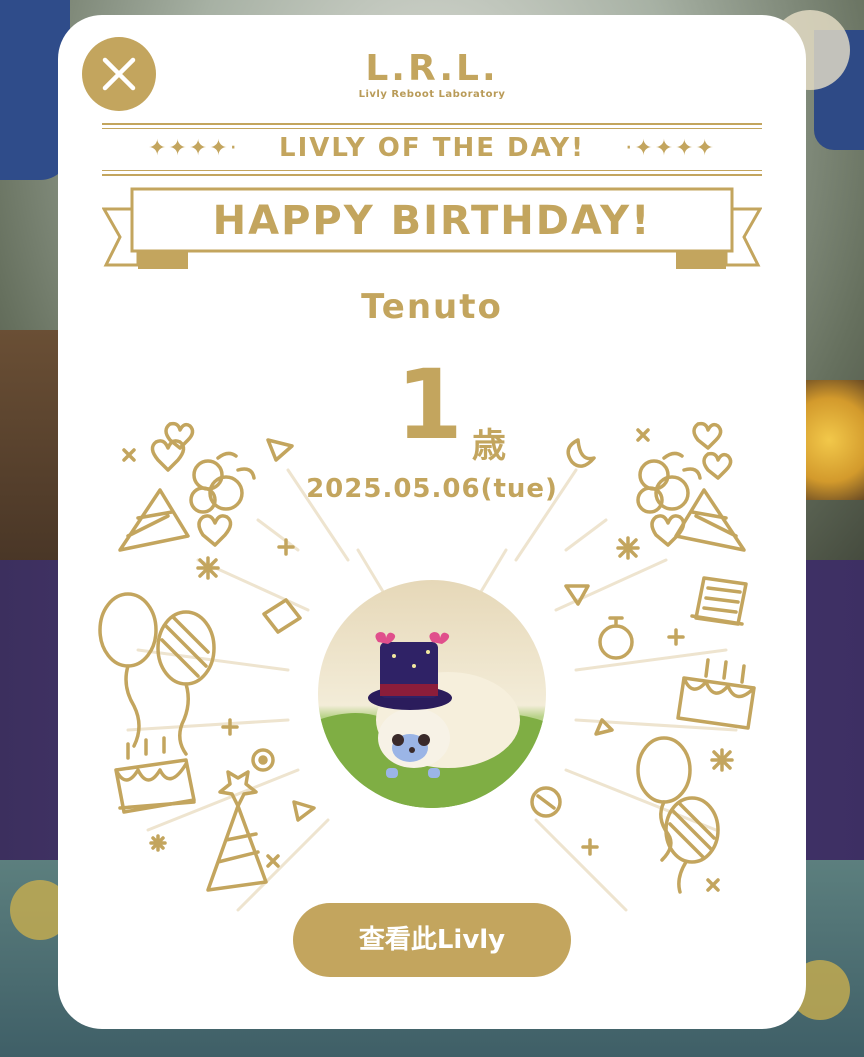 The width and height of the screenshot is (864, 1057). I want to click on divider-top, so click(432, 124).